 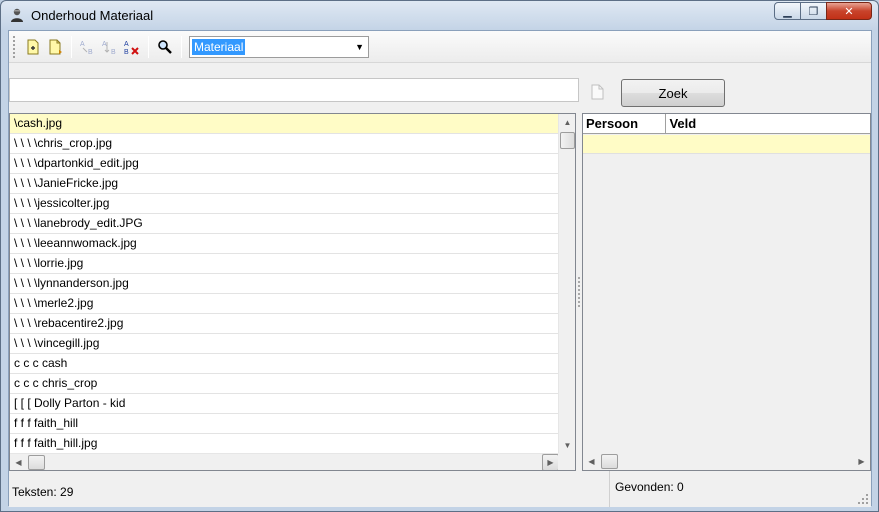 What do you see at coordinates (284, 164) in the screenshot?
I see `list-item: \ \ \ \dpartonkid_edit.jpg` at bounding box center [284, 164].